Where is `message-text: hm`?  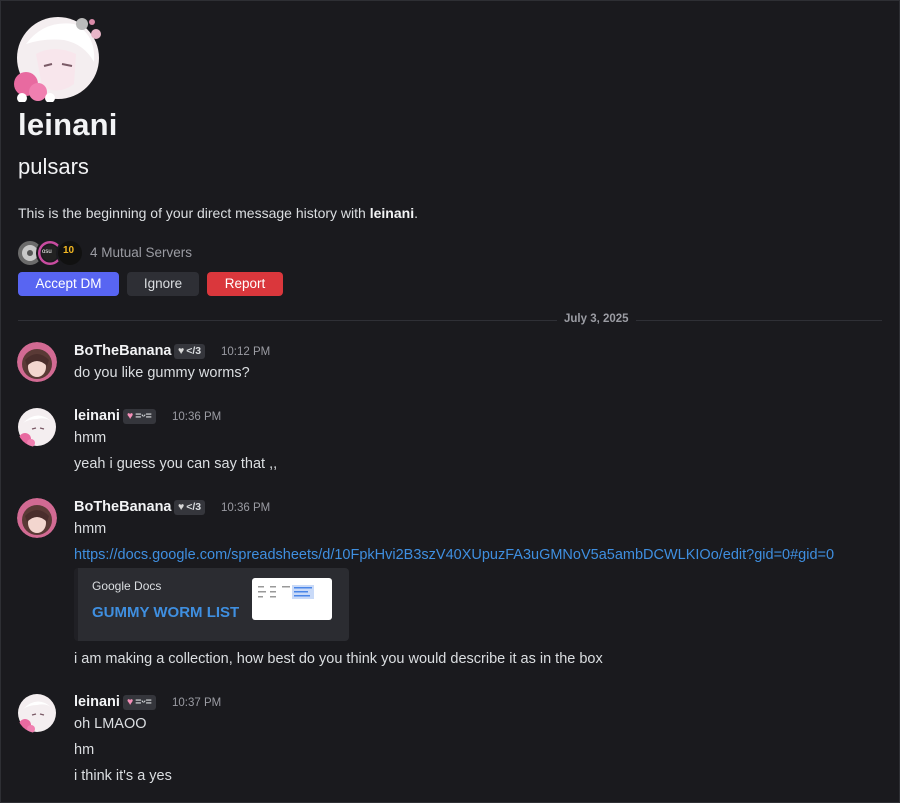
message-text: hm is located at coordinates (84, 750).